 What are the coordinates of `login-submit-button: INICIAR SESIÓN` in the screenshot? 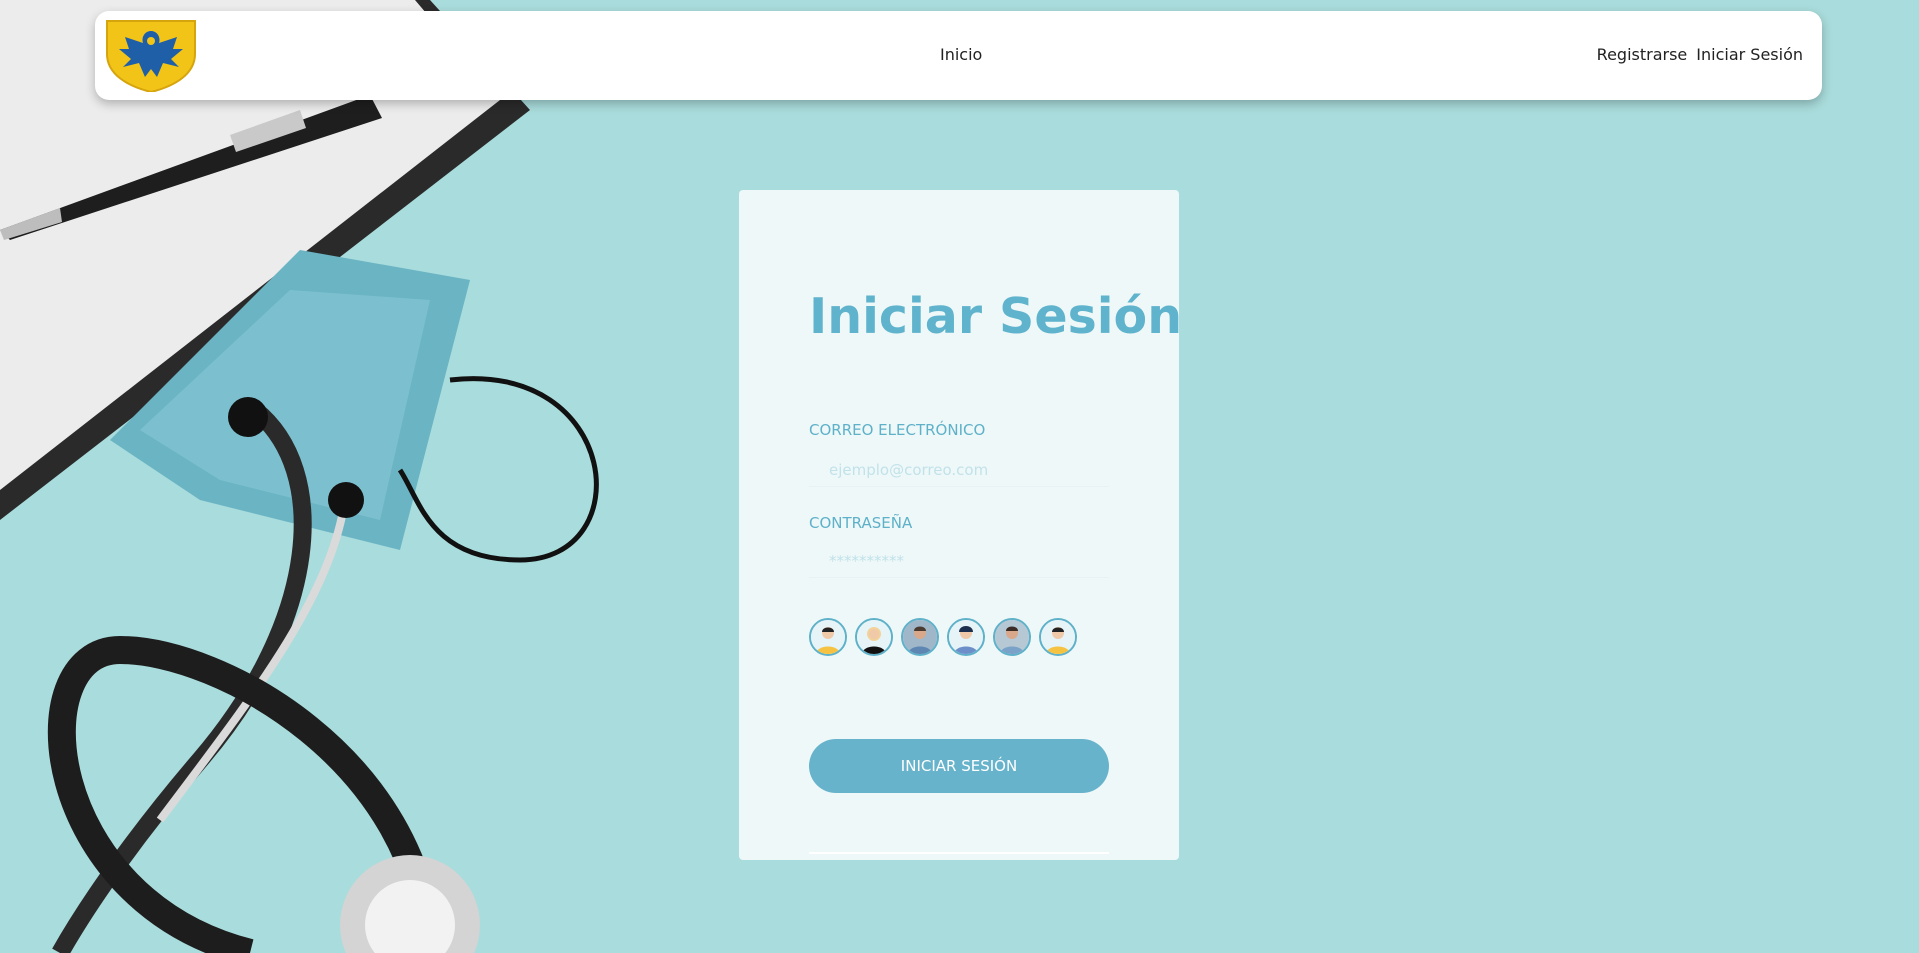 It's located at (959, 766).